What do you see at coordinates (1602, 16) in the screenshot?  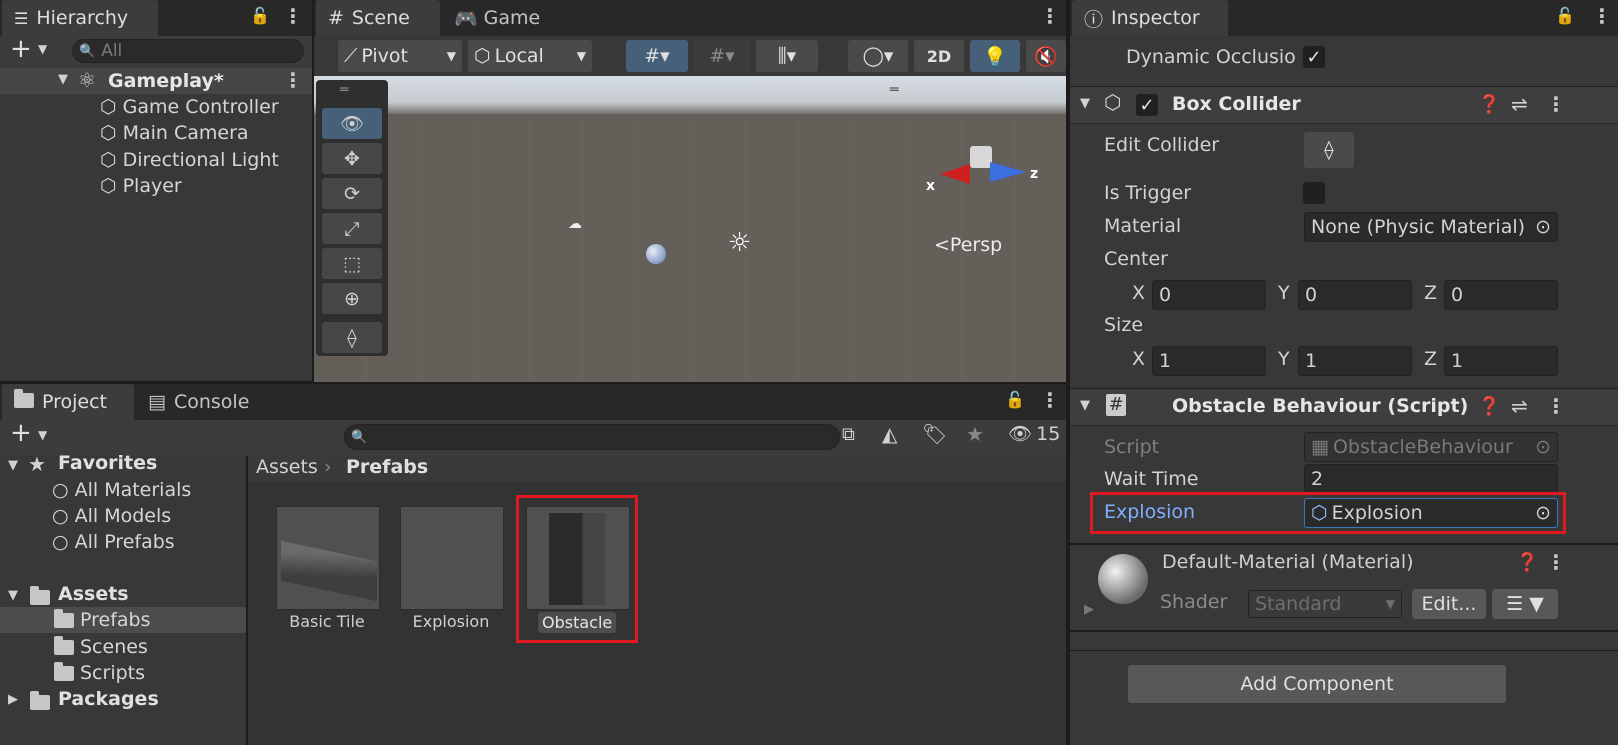 I see `inspector-menu-icon: ⋮` at bounding box center [1602, 16].